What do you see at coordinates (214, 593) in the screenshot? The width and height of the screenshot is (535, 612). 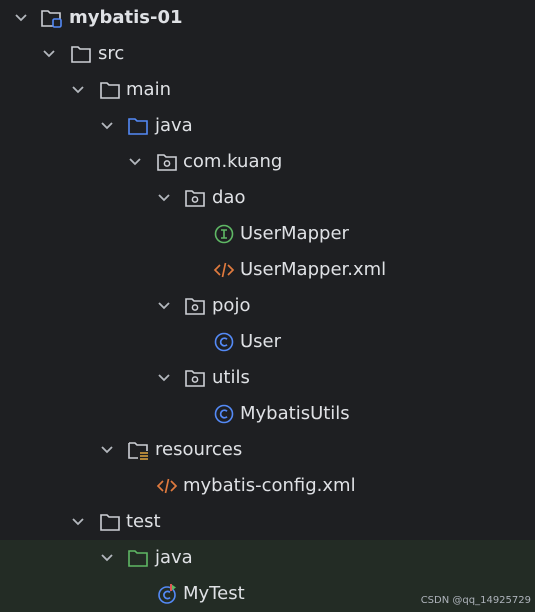 I see `file-label: MyTest` at bounding box center [214, 593].